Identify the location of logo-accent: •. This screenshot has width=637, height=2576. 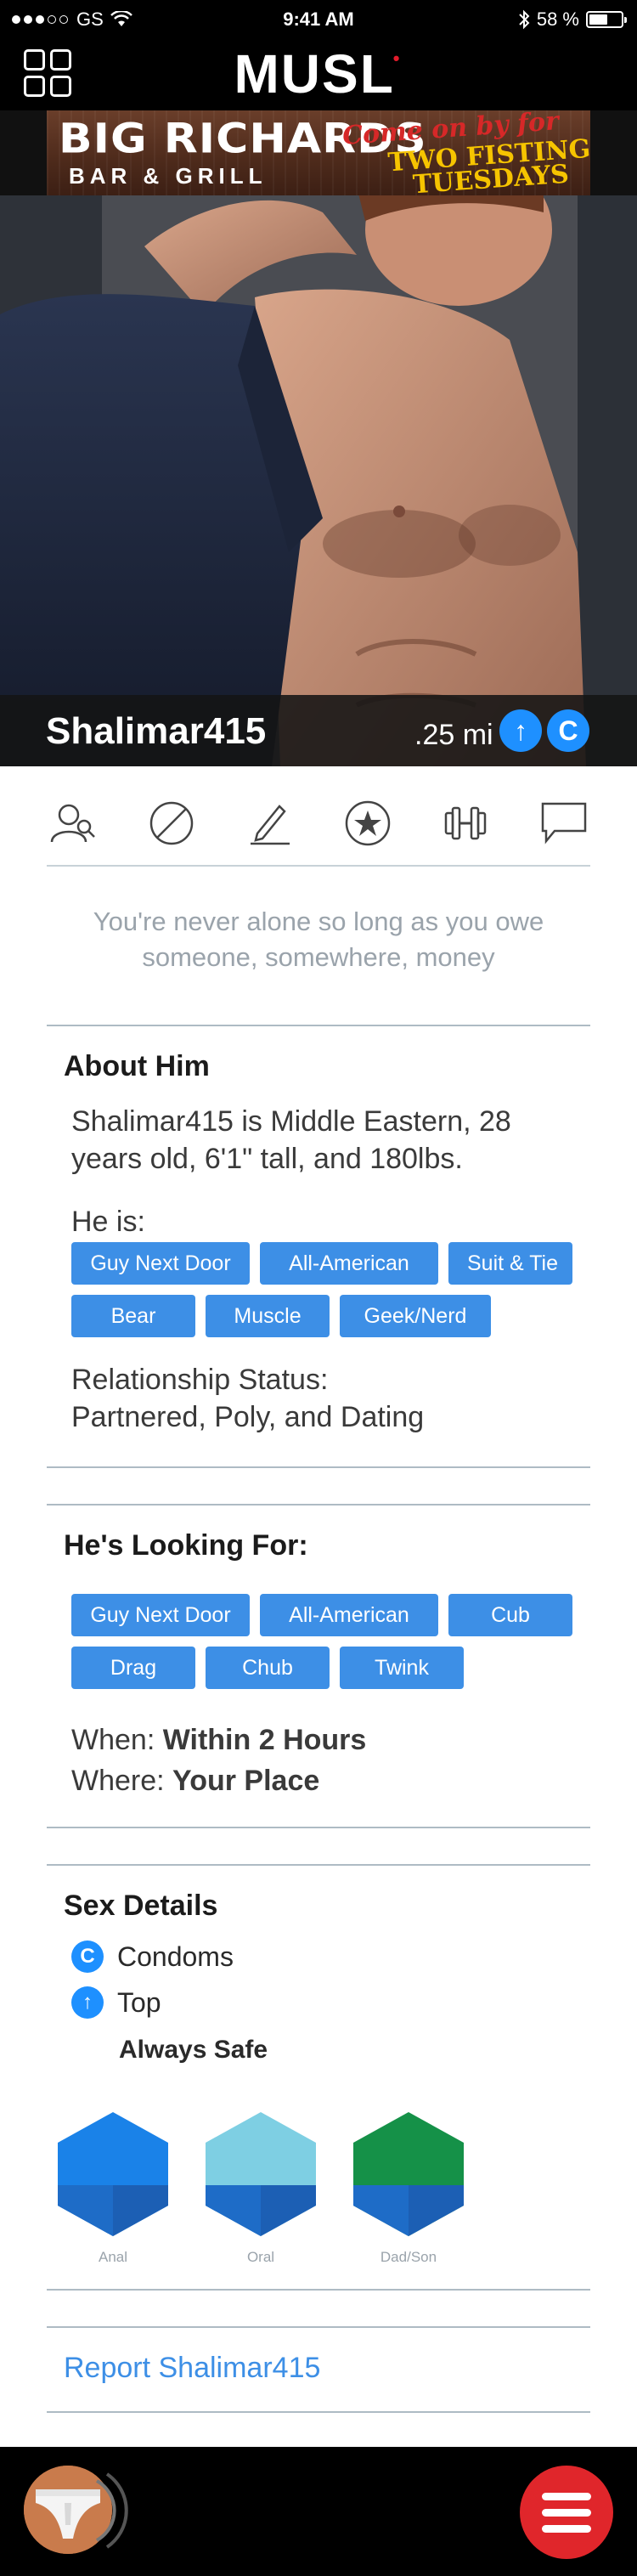
(397, 58).